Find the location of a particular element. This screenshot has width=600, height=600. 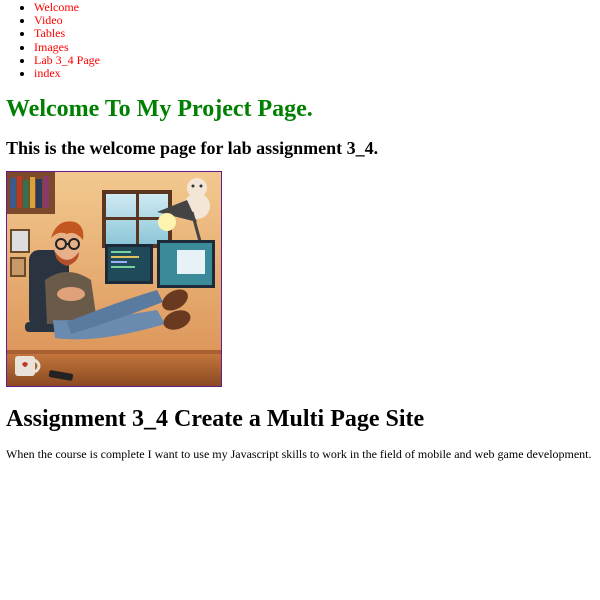

nav-item-index: index is located at coordinates (67, 73).